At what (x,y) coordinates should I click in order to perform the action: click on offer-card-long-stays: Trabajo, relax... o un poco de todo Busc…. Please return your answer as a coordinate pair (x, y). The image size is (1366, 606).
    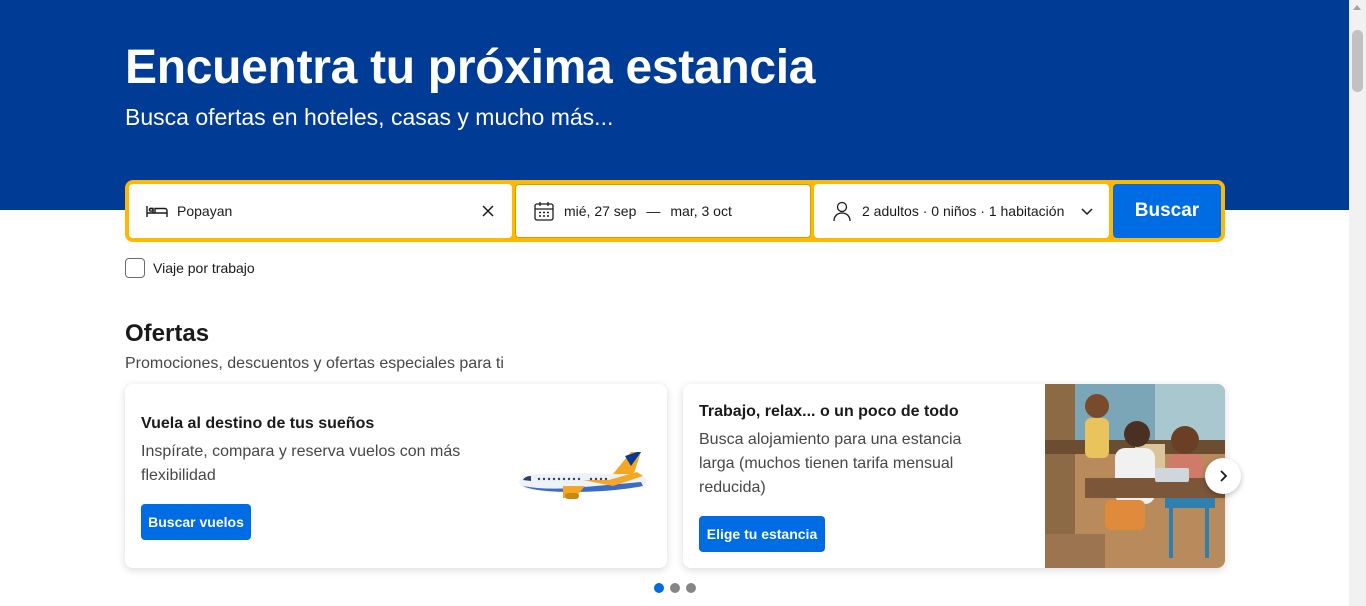
    Looking at the image, I should click on (954, 476).